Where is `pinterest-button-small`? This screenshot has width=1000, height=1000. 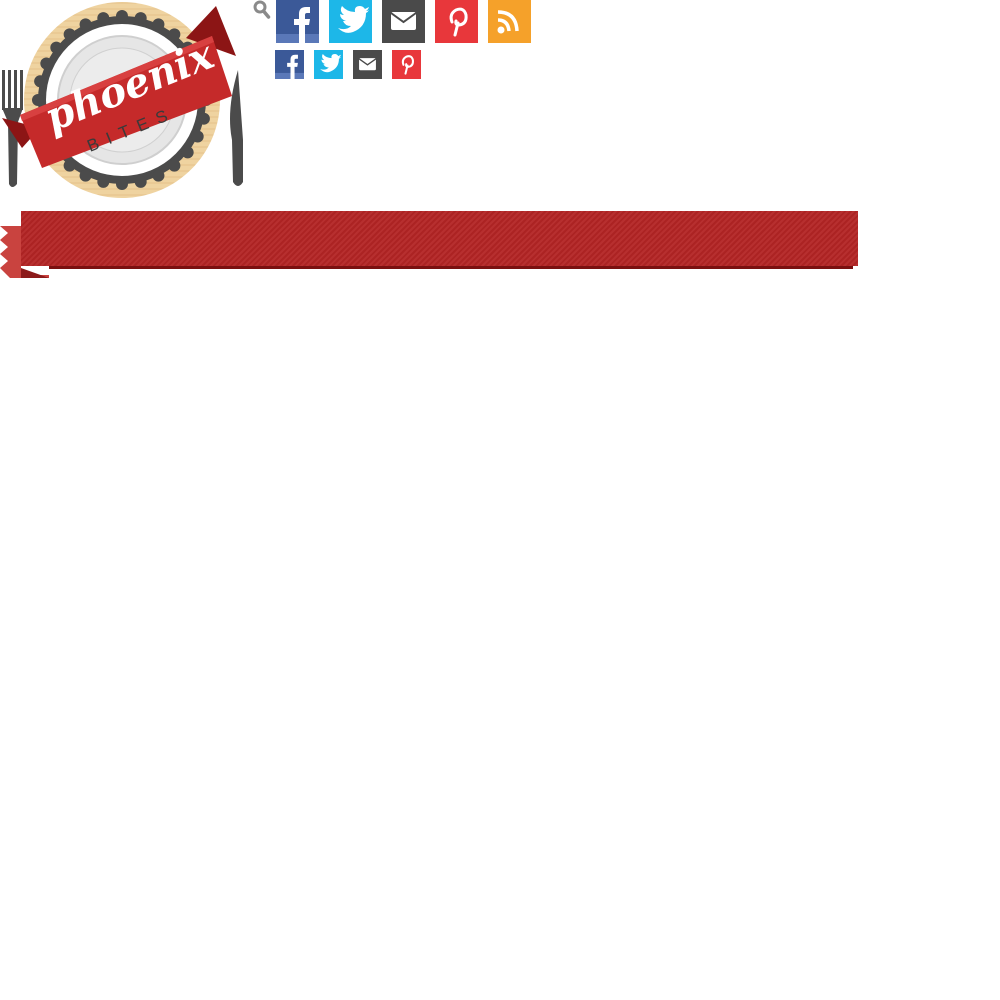 pinterest-button-small is located at coordinates (406, 64).